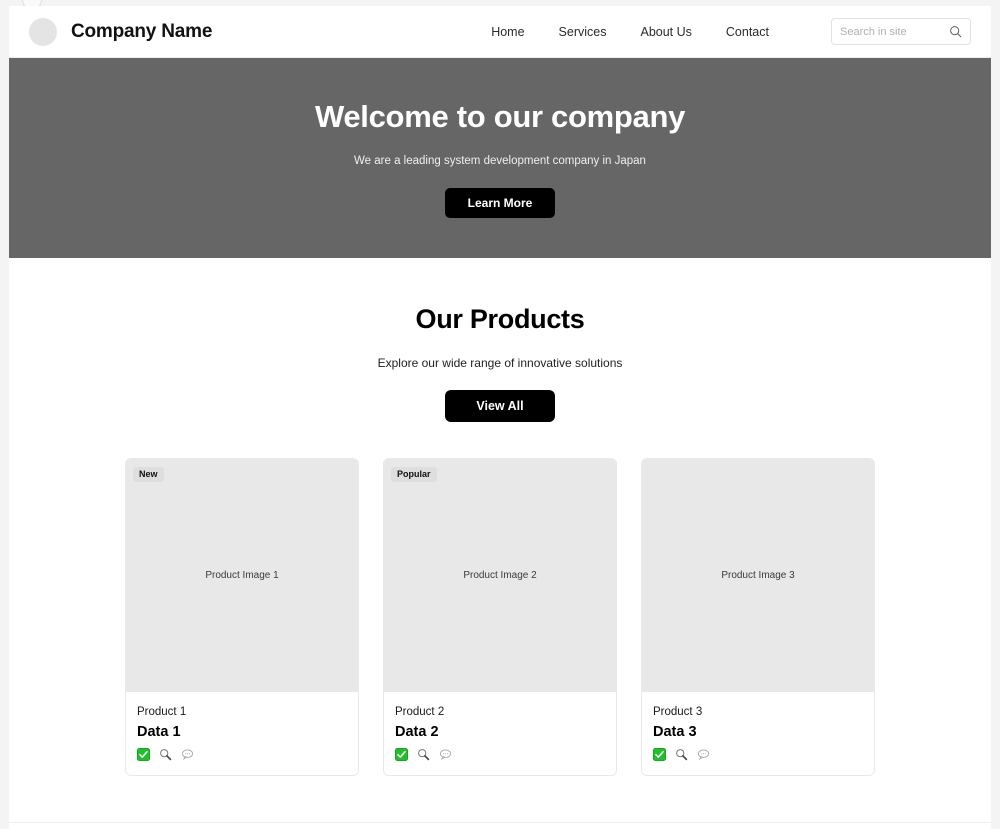  Describe the element at coordinates (414, 474) in the screenshot. I see `status-badge: Popular` at that location.